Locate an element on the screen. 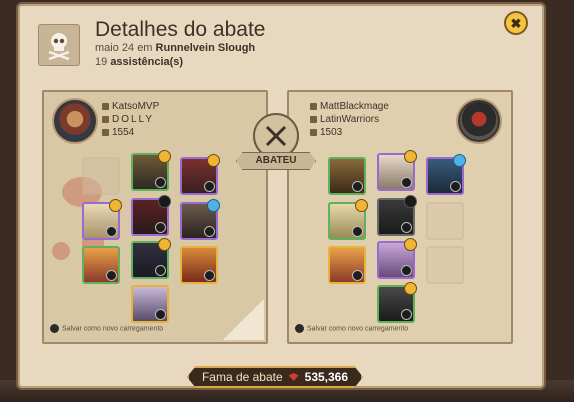 The height and width of the screenshot is (402, 574). victim-guild: LatinWarriors is located at coordinates (349, 119).